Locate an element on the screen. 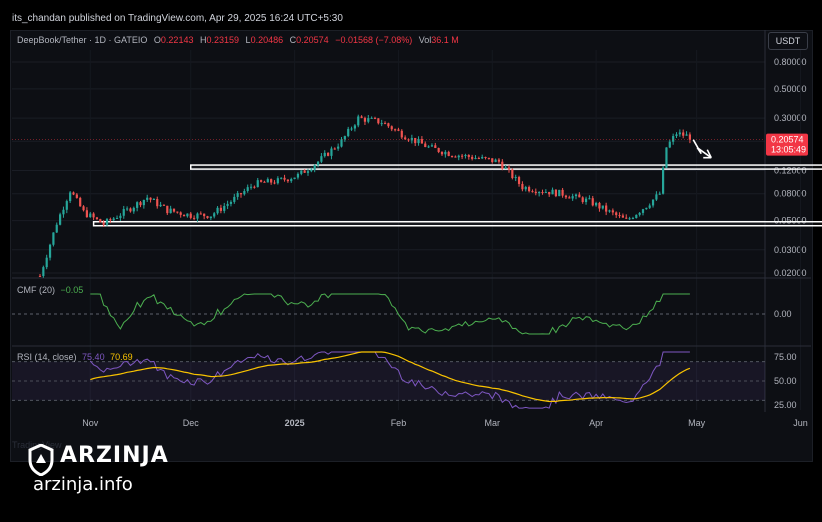 The height and width of the screenshot is (522, 822). x-tick-label: Feb is located at coordinates (399, 423).